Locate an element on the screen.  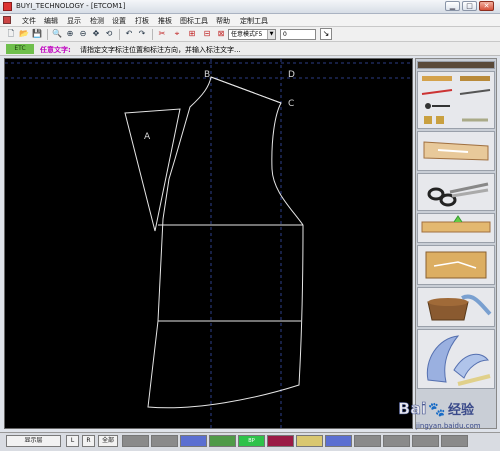
menu-check: 检测 is located at coordinates (97, 21).